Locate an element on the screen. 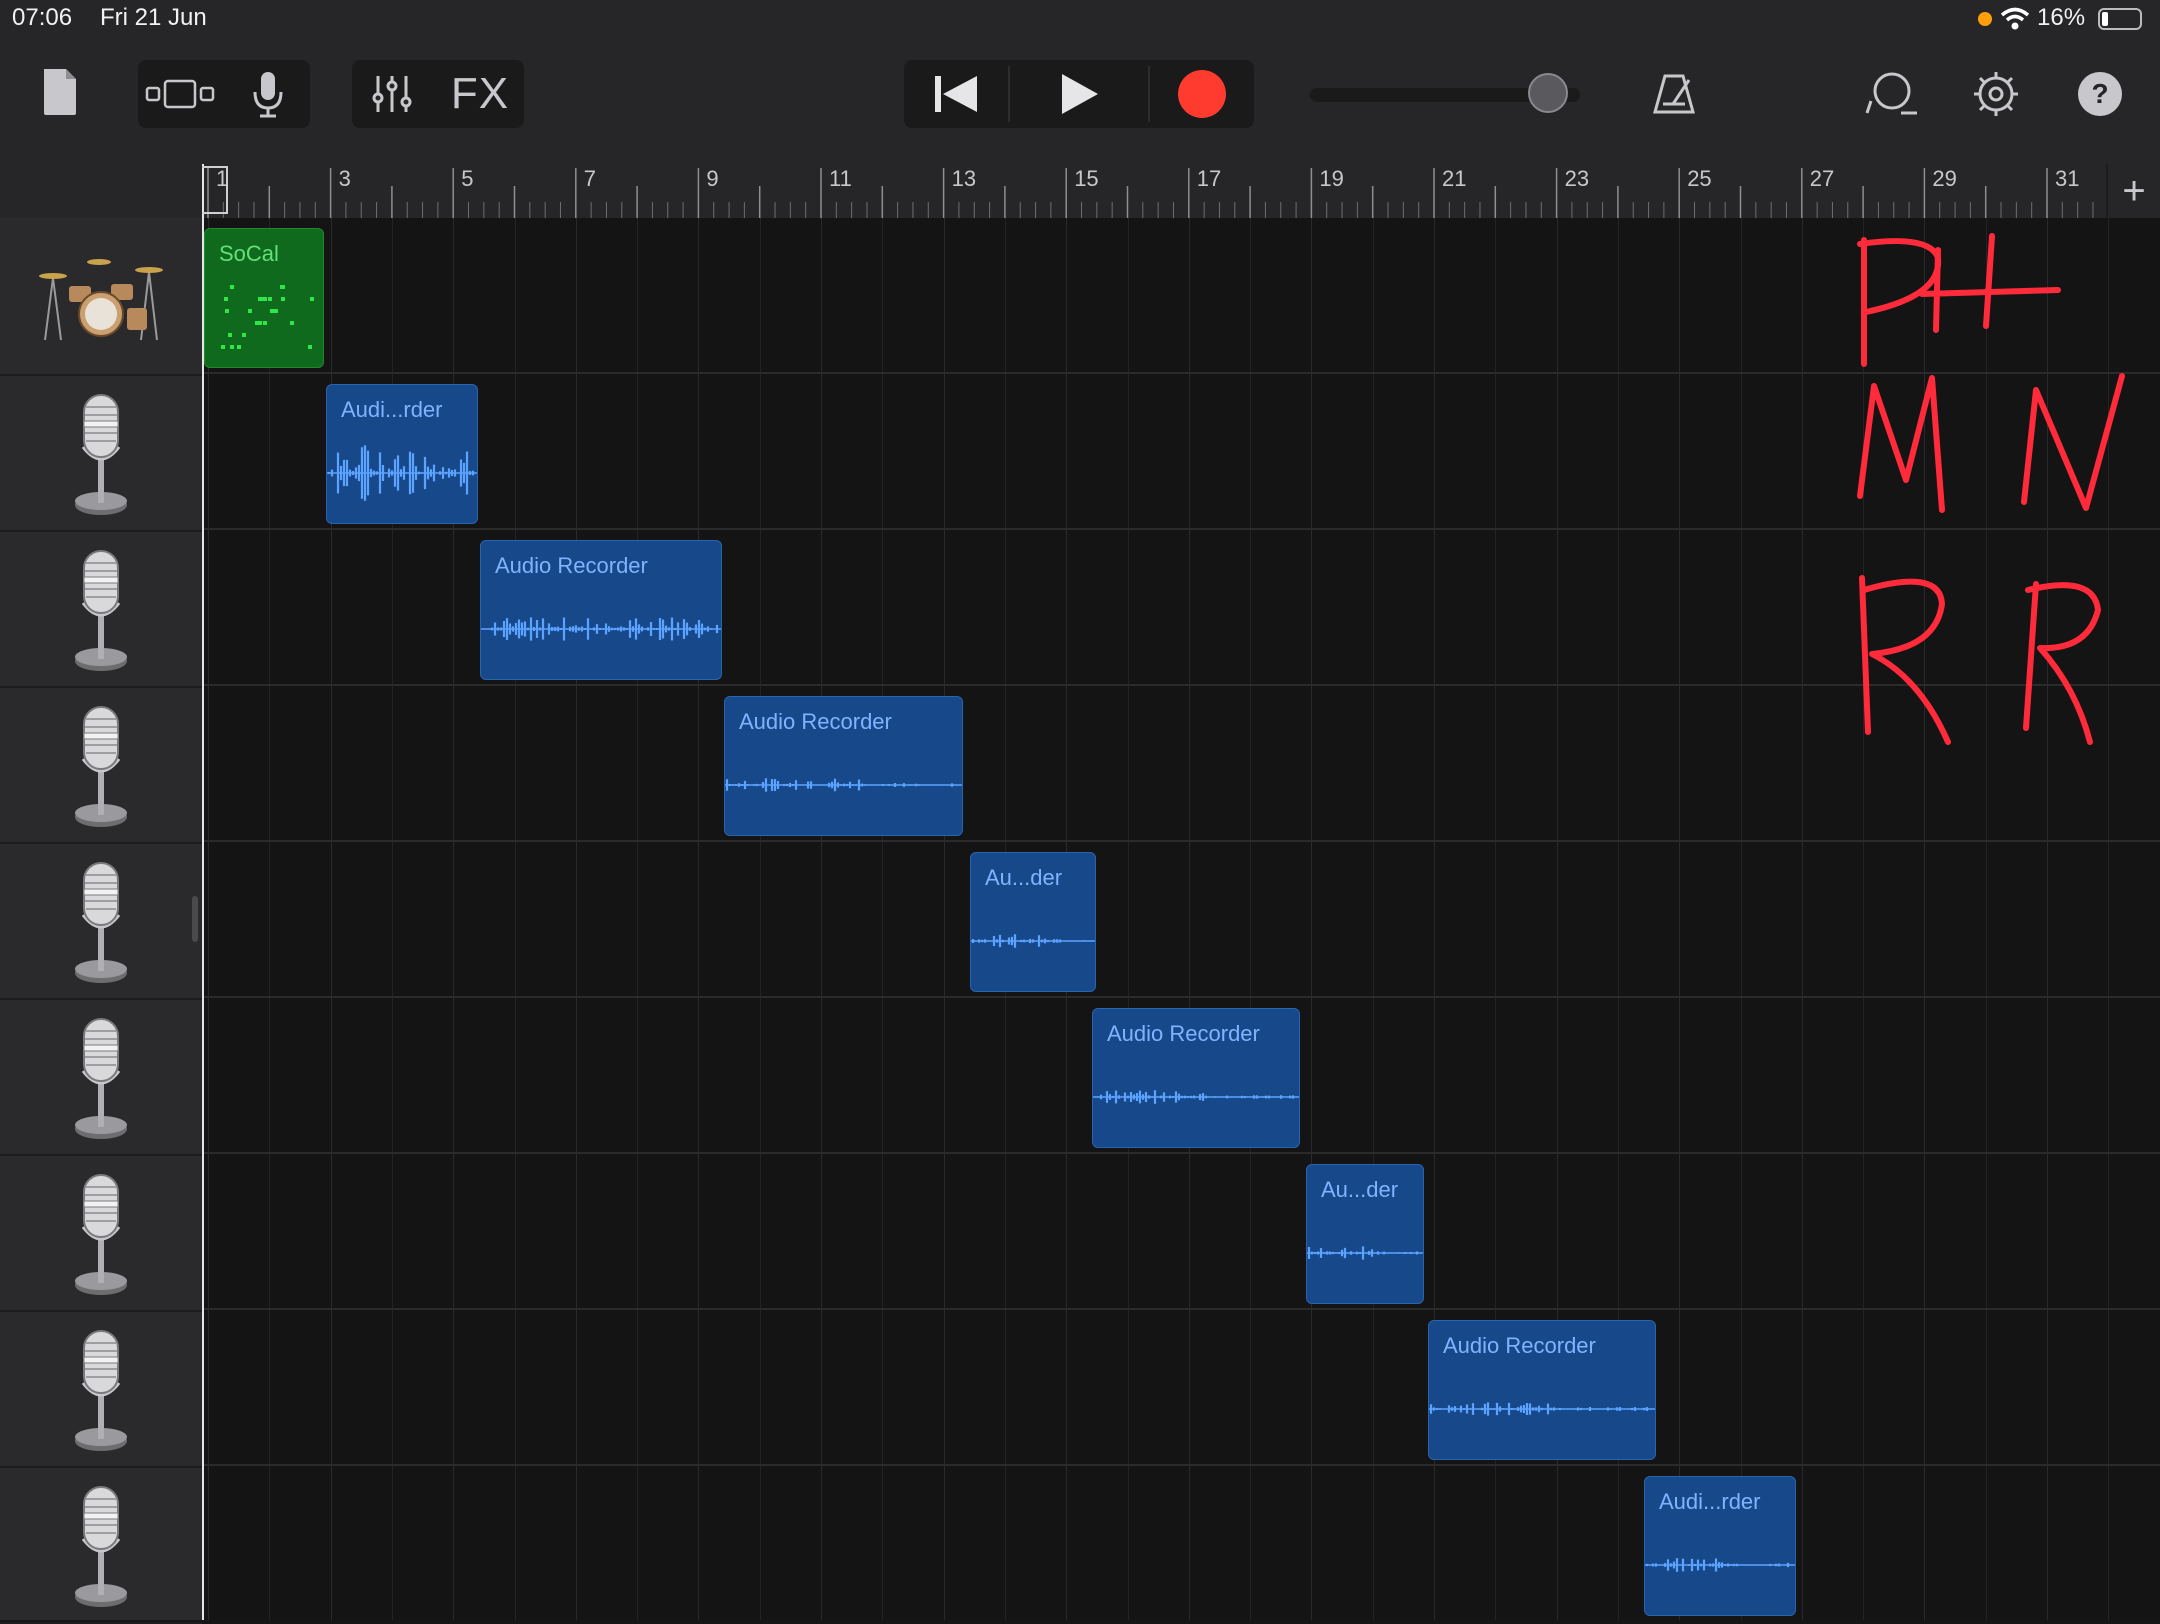 The height and width of the screenshot is (1624, 2160). volume-slider is located at coordinates (1445, 93).